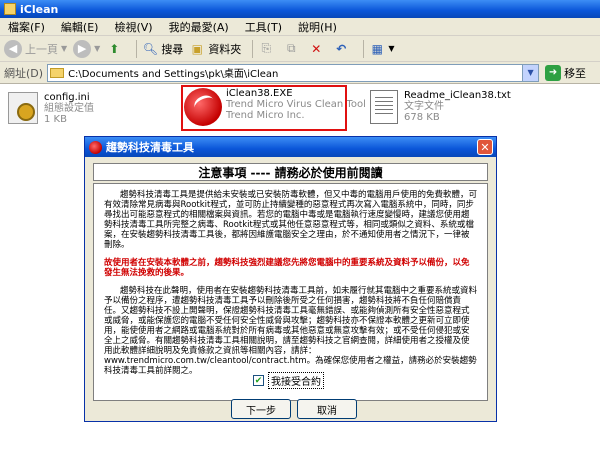  What do you see at coordinates (296, 380) in the screenshot?
I see `accept-agreement-label: 我接受合約` at bounding box center [296, 380].